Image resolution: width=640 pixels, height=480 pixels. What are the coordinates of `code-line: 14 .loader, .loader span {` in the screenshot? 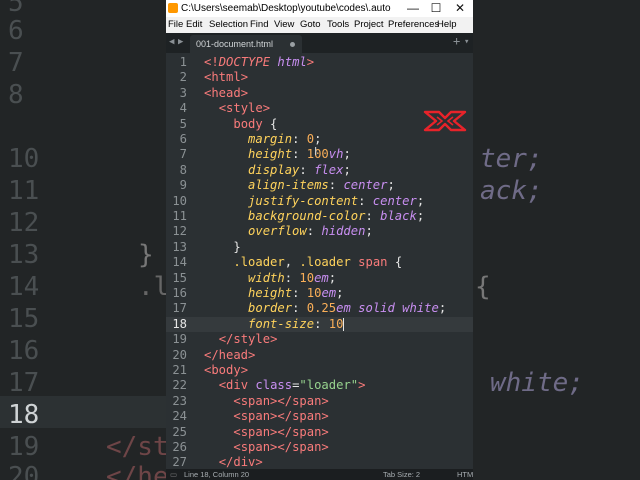 It's located at (319, 262).